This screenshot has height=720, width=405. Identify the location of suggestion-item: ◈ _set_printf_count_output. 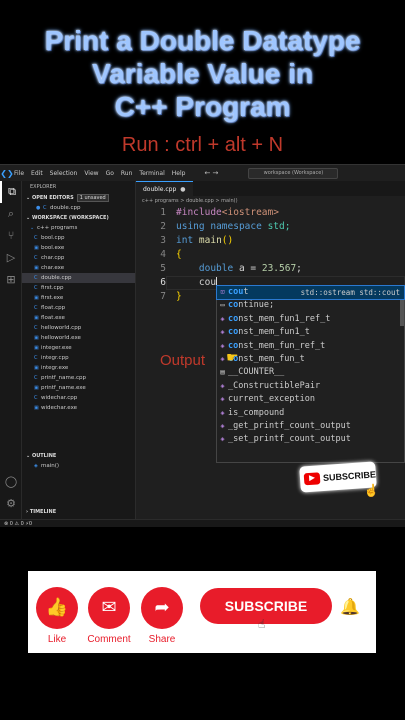
(310, 439).